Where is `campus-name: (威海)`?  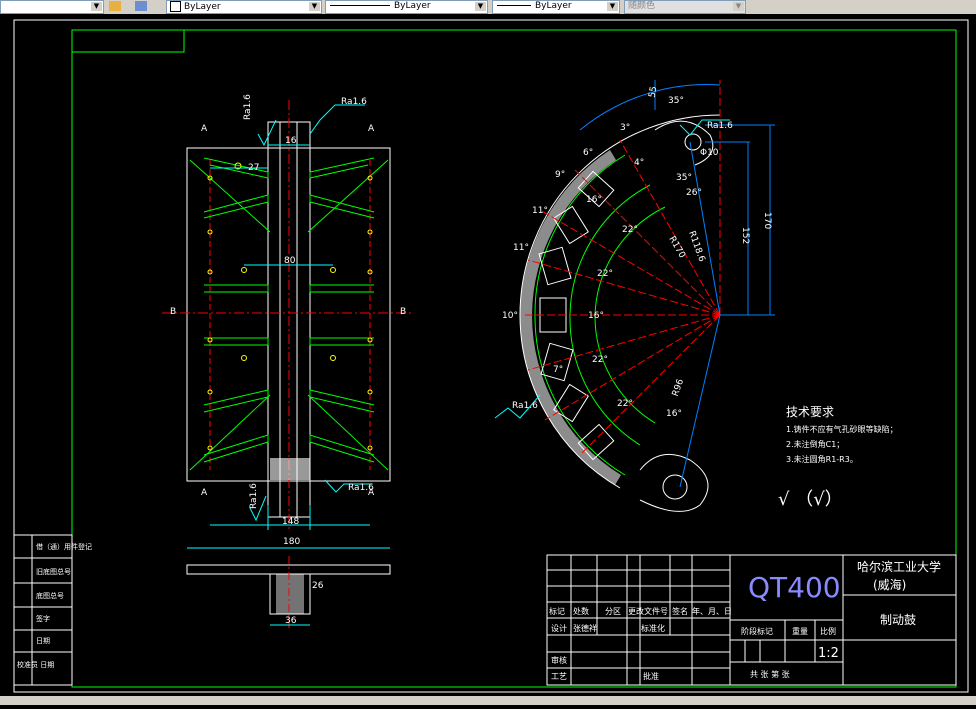 campus-name: (威海) is located at coordinates (889, 584).